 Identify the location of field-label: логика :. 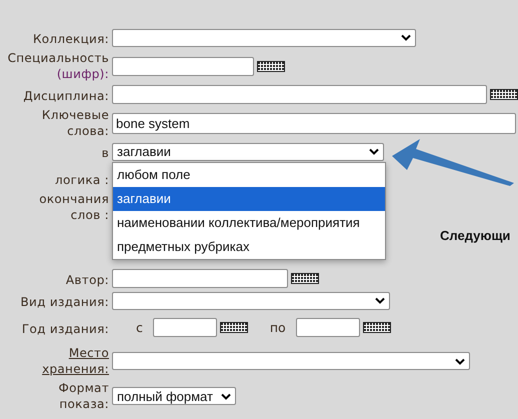
(82, 180).